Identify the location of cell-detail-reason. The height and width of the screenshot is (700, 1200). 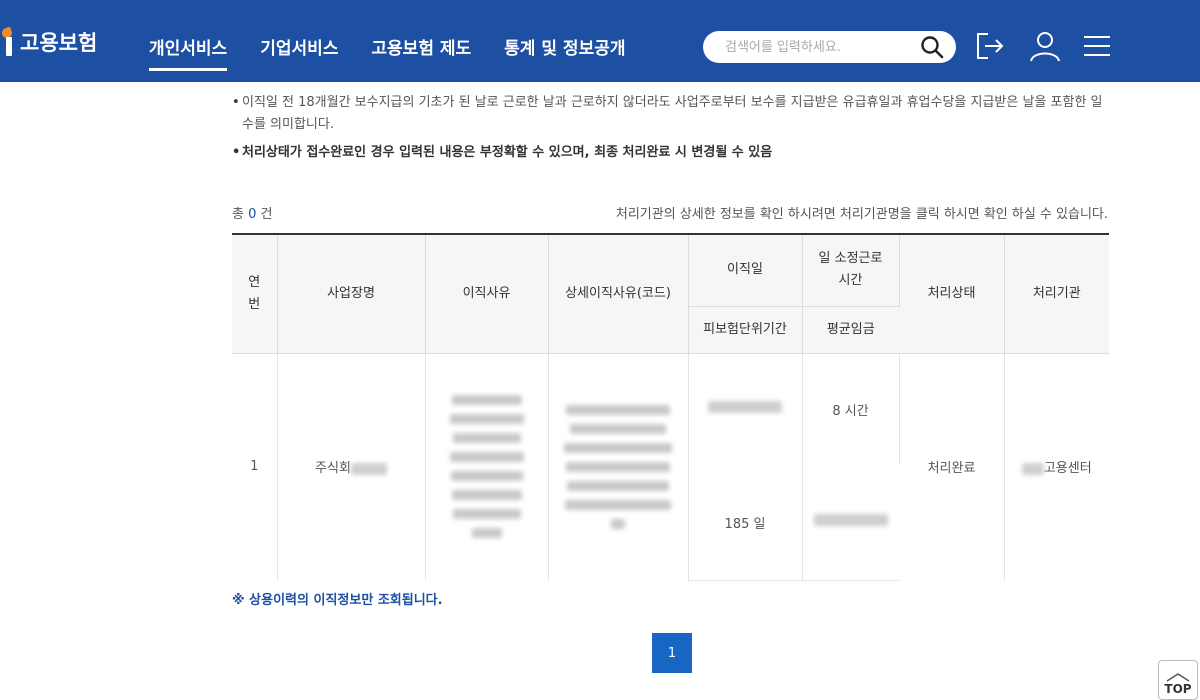
(618, 466).